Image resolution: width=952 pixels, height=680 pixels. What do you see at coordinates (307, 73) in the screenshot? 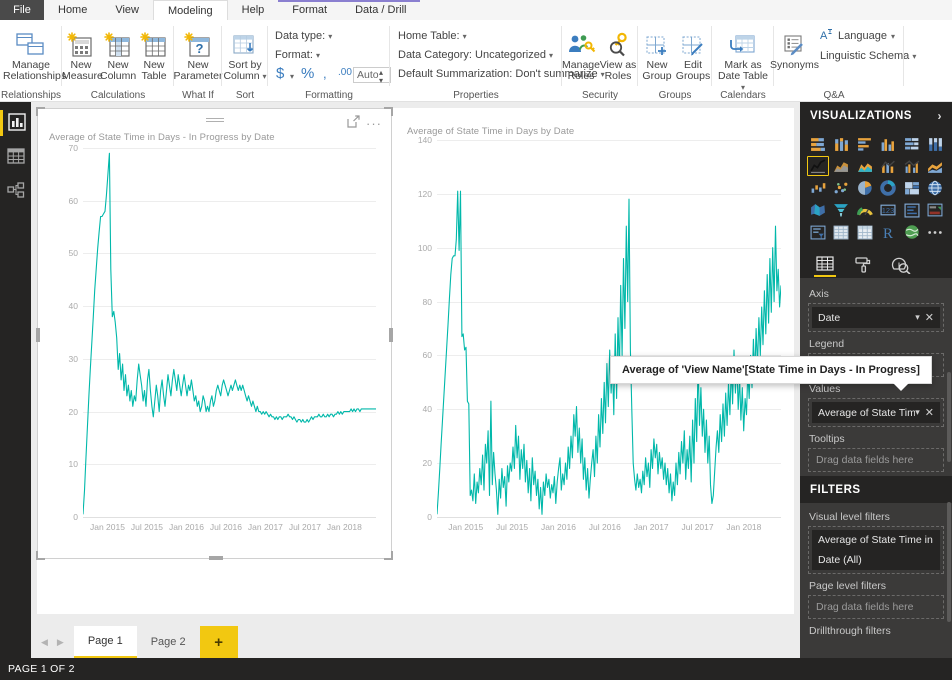
I see `percent-button: %` at bounding box center [307, 73].